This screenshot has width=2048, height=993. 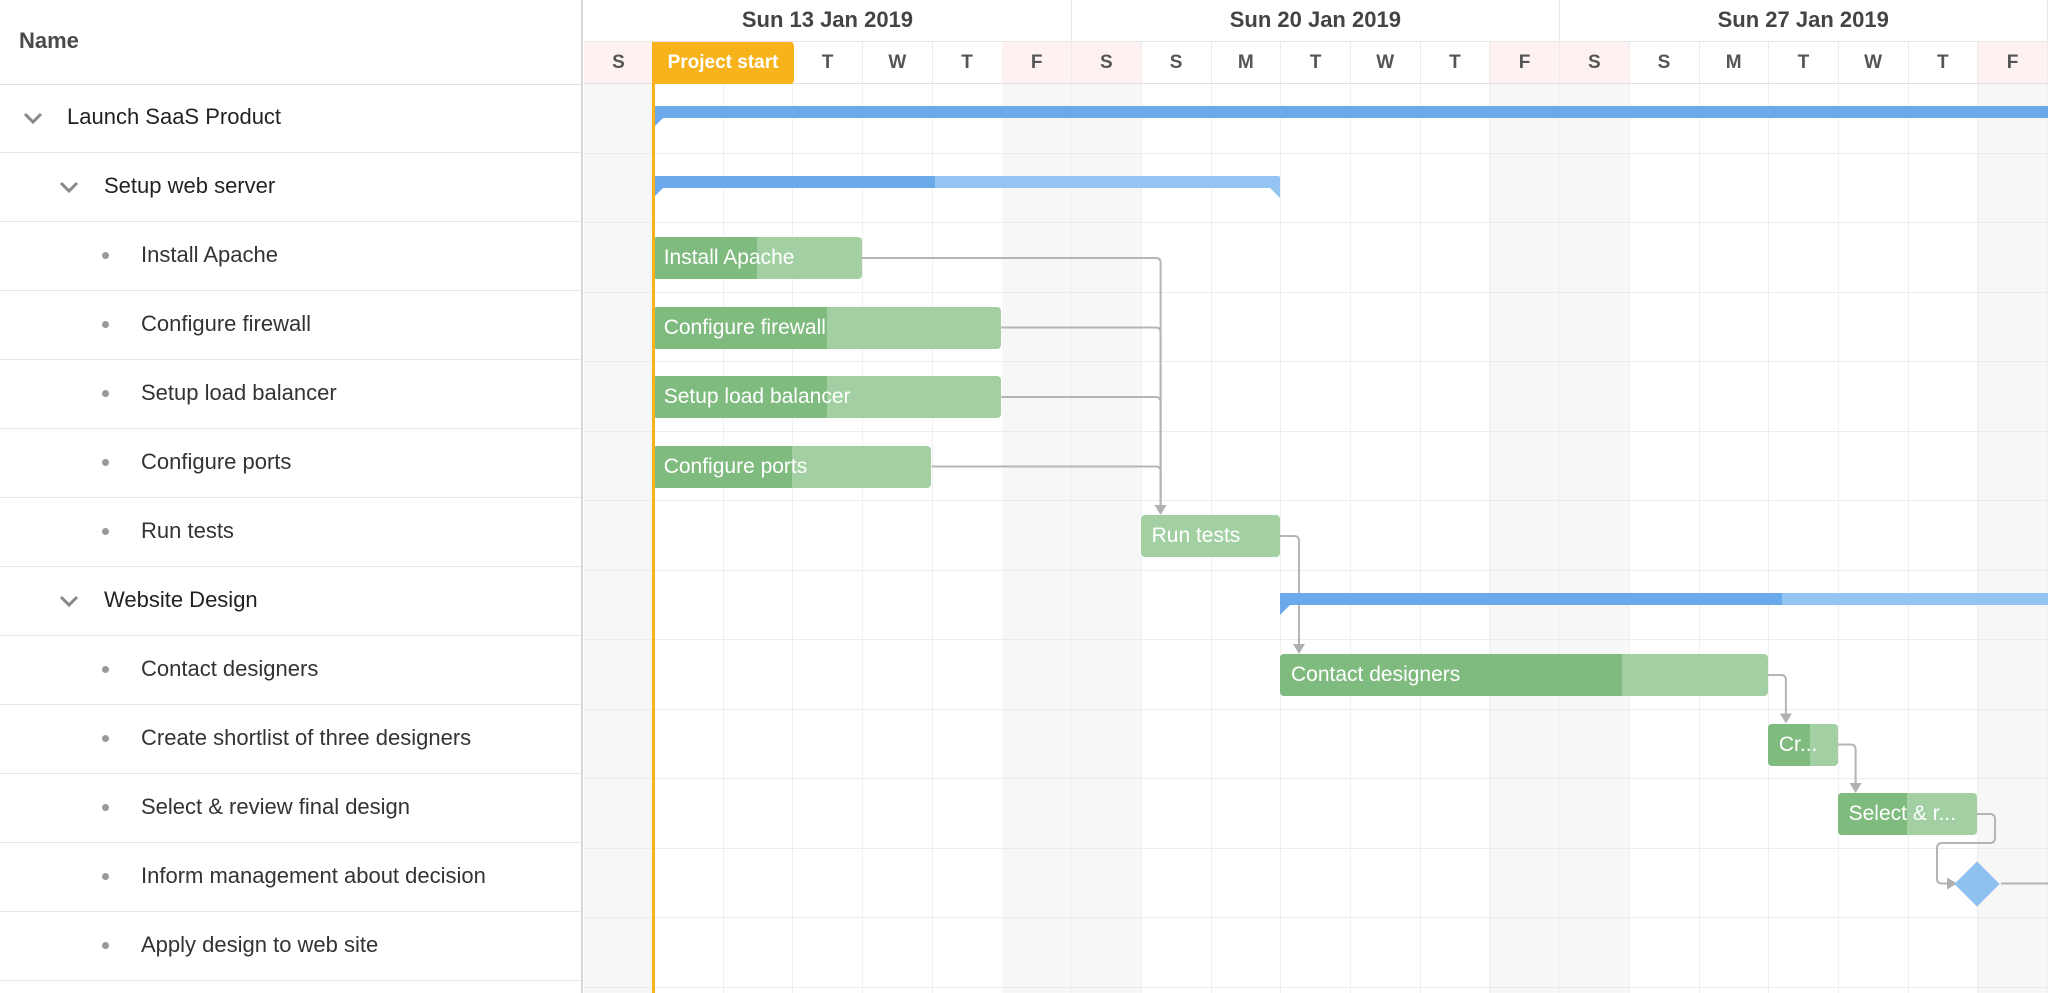 I want to click on tree-row-install-apache: Install Apache, so click(x=290, y=256).